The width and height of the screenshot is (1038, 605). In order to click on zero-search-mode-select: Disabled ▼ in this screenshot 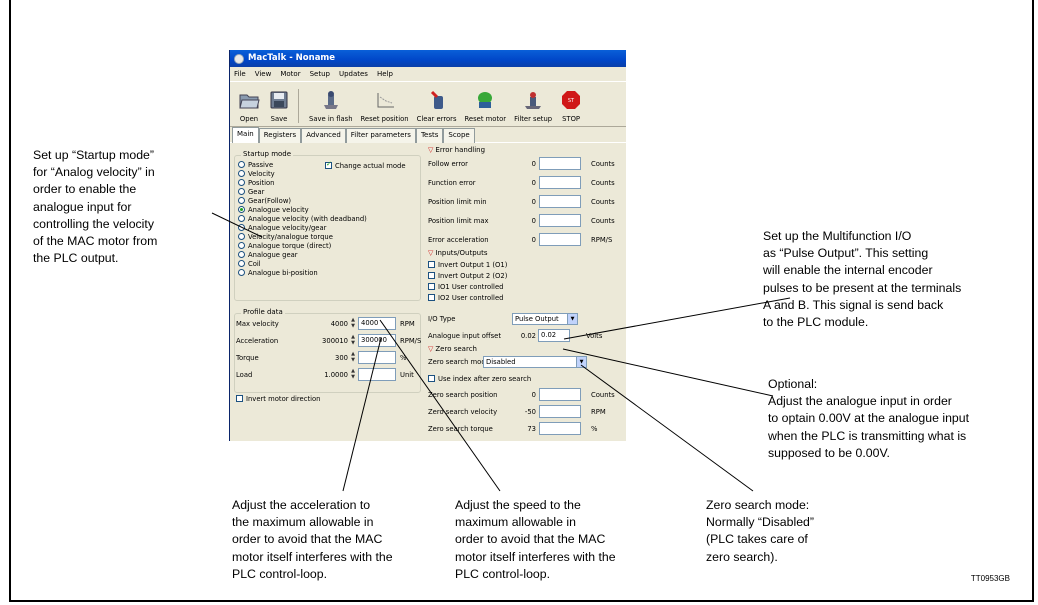, I will do `click(535, 362)`.